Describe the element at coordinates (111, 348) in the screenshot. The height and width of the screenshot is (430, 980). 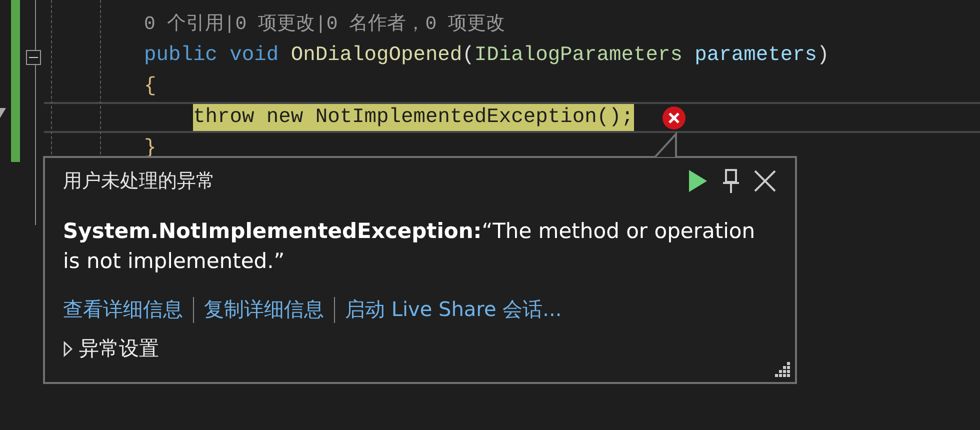
I see `exception-settings-toggle: 异常设置` at that location.